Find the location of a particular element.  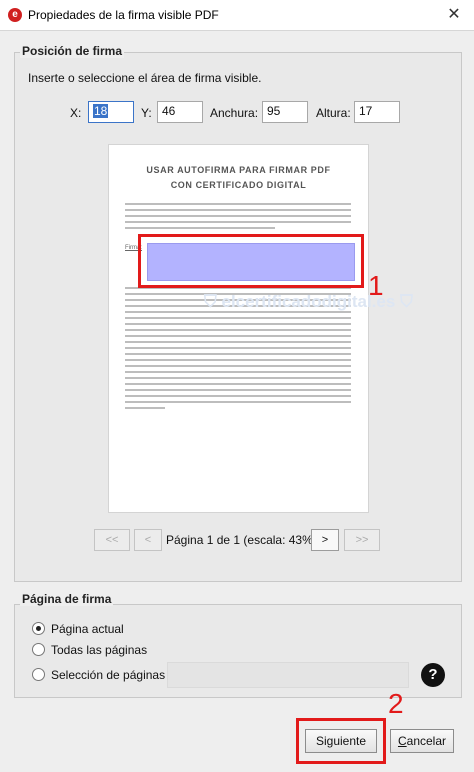

doc-title-line1: USAR AUTOFIRMA PARA FIRMAR PDF is located at coordinates (238, 170).